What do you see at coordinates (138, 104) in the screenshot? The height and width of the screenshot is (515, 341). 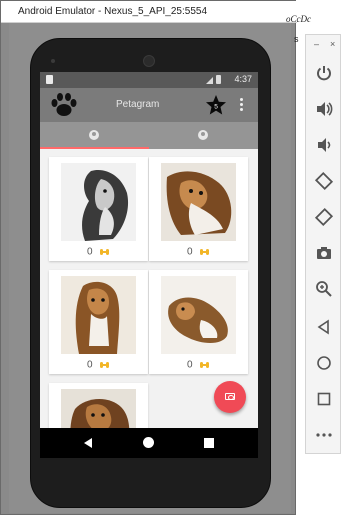 I see `app-title: Petagram` at bounding box center [138, 104].